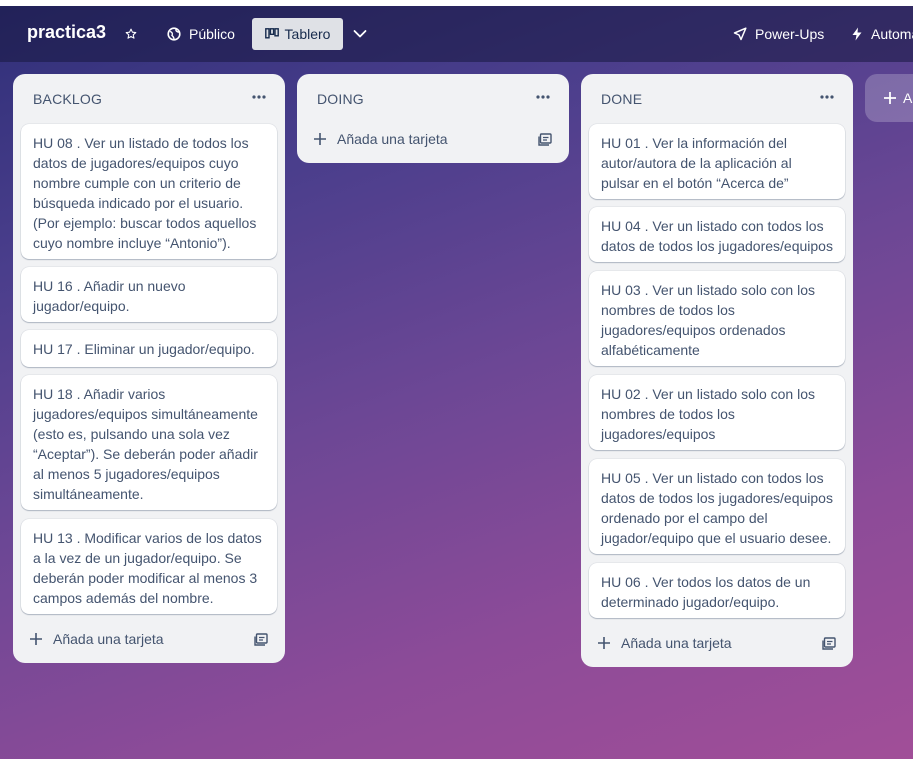 This screenshot has height=759, width=913. Describe the element at coordinates (360, 34) in the screenshot. I see `chevron-down-icon` at that location.